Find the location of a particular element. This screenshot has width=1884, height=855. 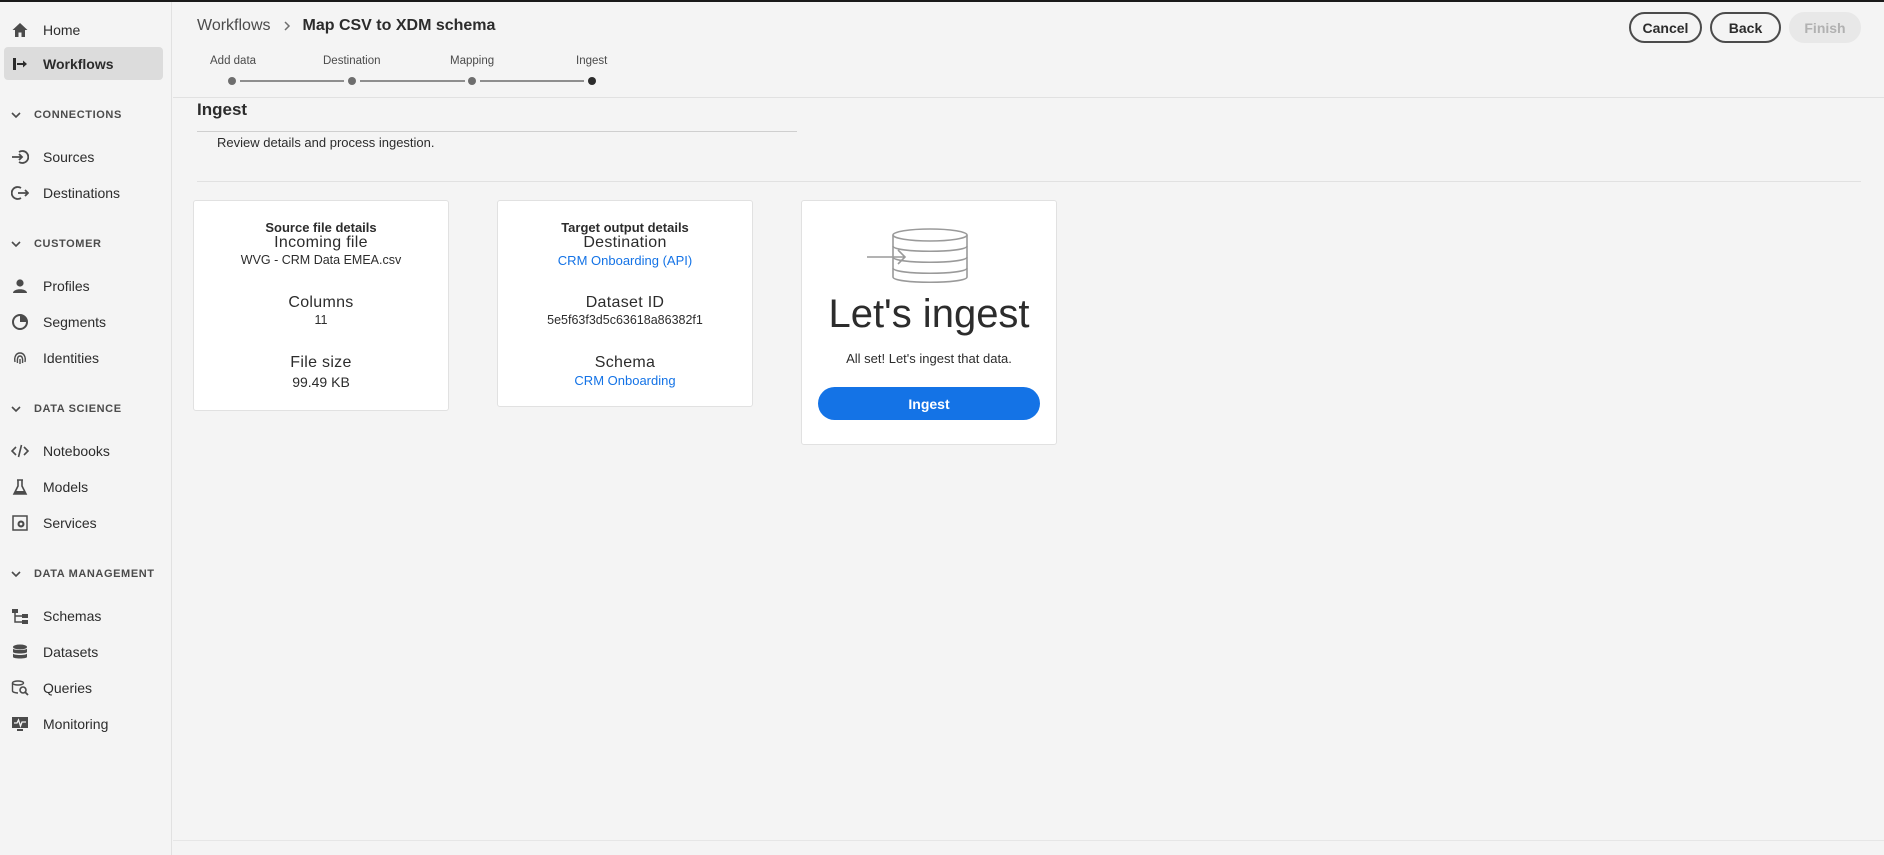

query-icon is located at coordinates (20, 688).